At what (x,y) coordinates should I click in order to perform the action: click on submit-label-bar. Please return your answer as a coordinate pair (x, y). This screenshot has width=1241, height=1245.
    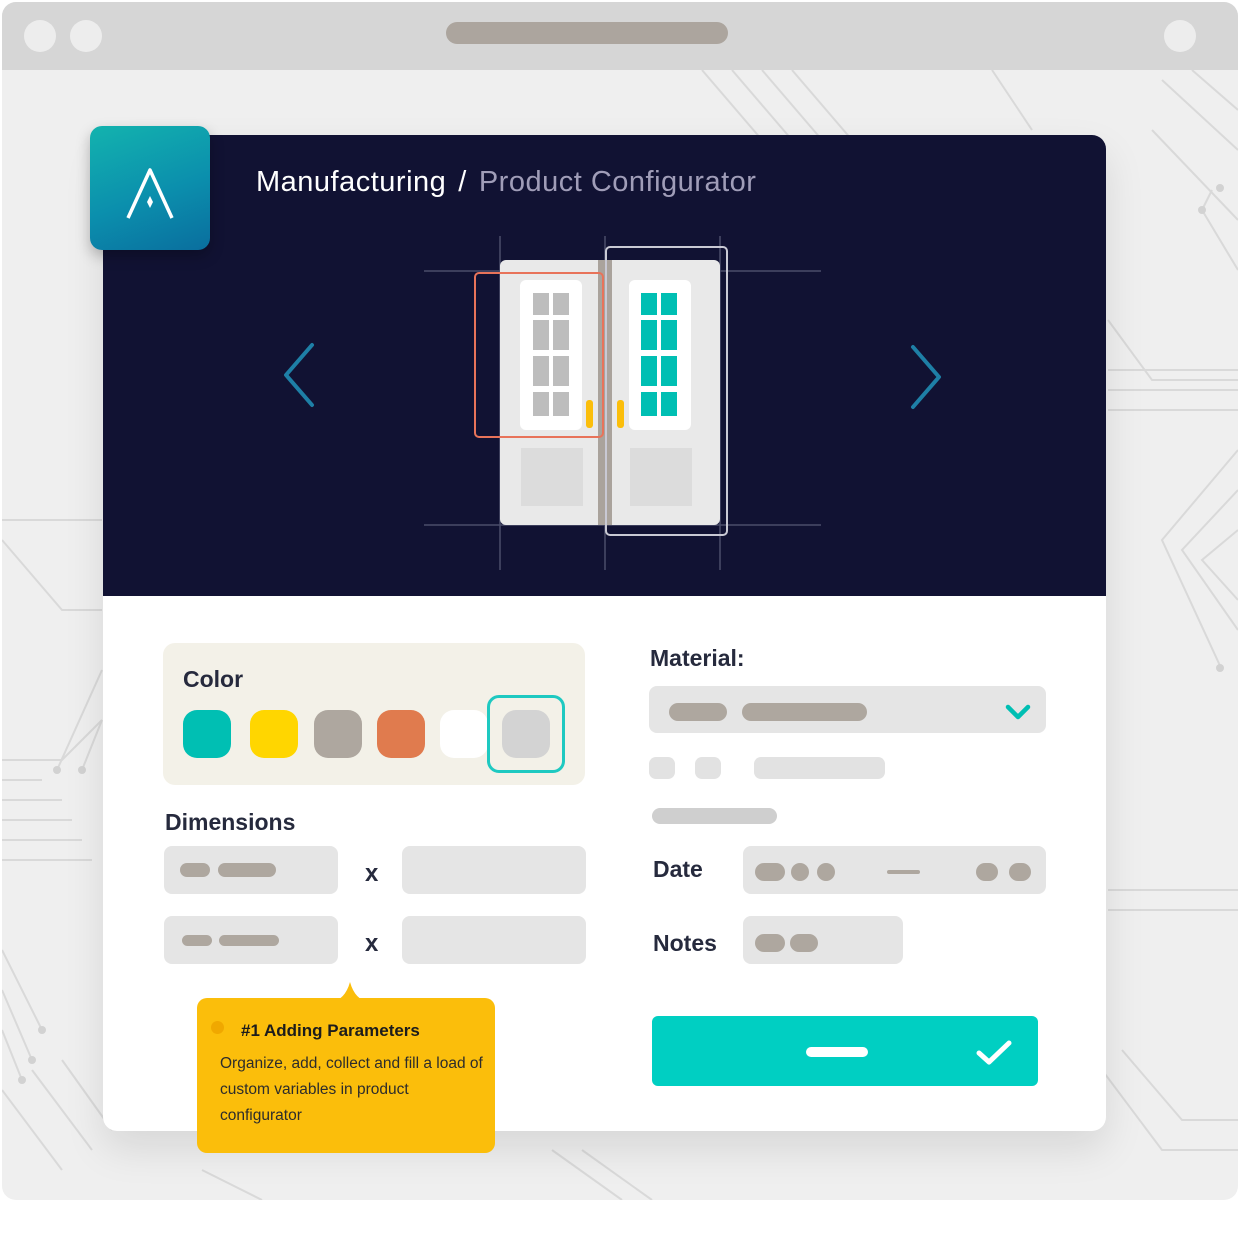
    Looking at the image, I should click on (837, 1052).